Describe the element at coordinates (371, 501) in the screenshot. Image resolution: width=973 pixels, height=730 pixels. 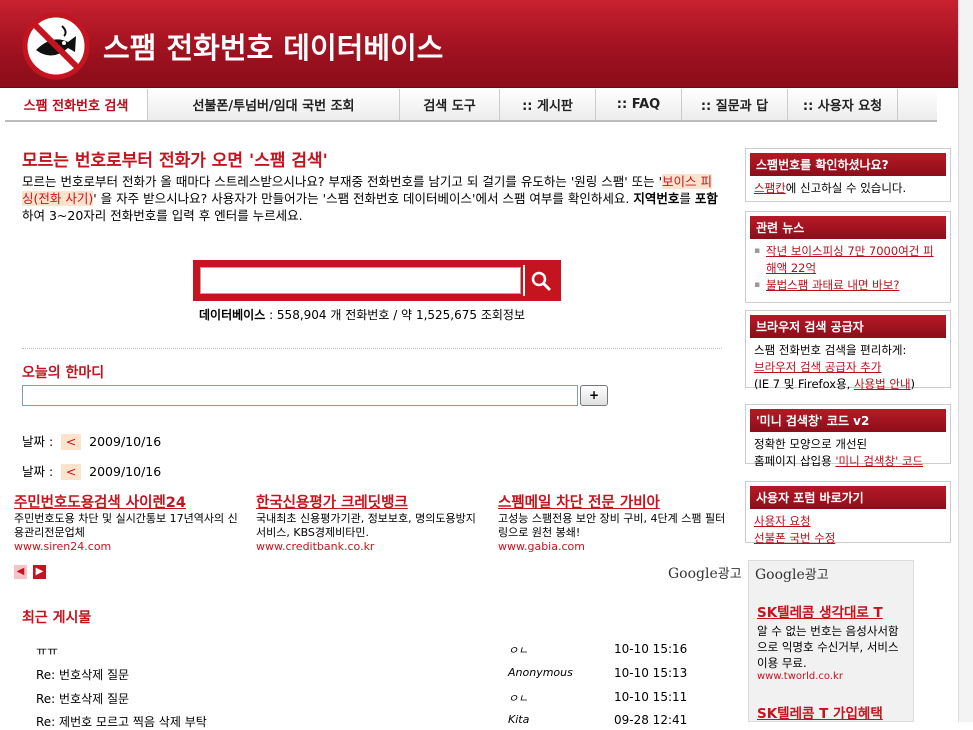
I see `ad-title: 한국신용평가 크레딧뱅크` at that location.